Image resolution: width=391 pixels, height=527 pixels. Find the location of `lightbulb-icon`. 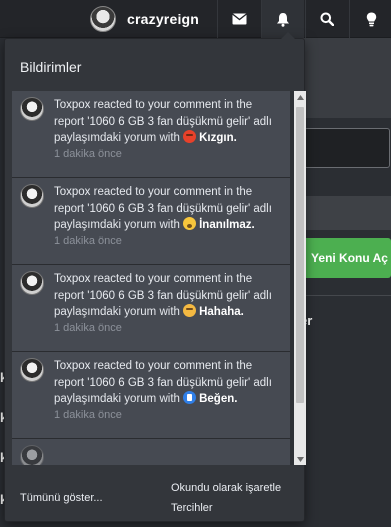

lightbulb-icon is located at coordinates (371, 19).